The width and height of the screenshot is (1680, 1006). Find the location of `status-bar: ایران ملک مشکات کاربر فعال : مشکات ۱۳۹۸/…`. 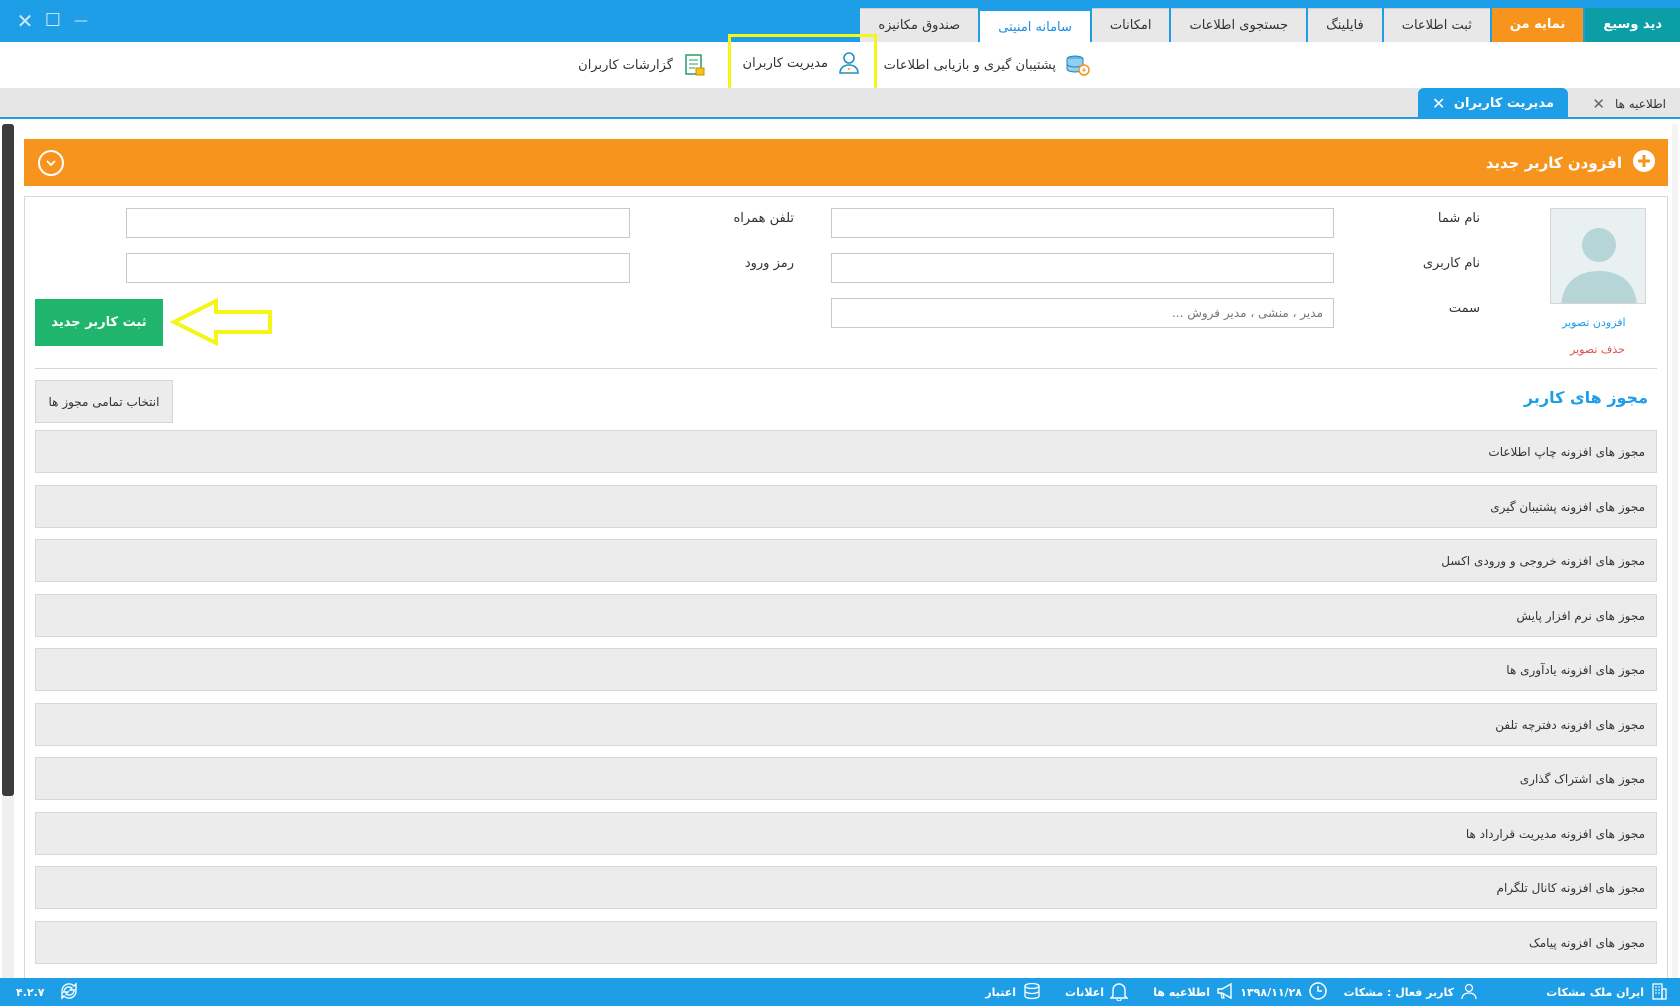

status-bar: ایران ملک مشکات کاربر فعال : مشکات ۱۳۹۸/… is located at coordinates (840, 992).